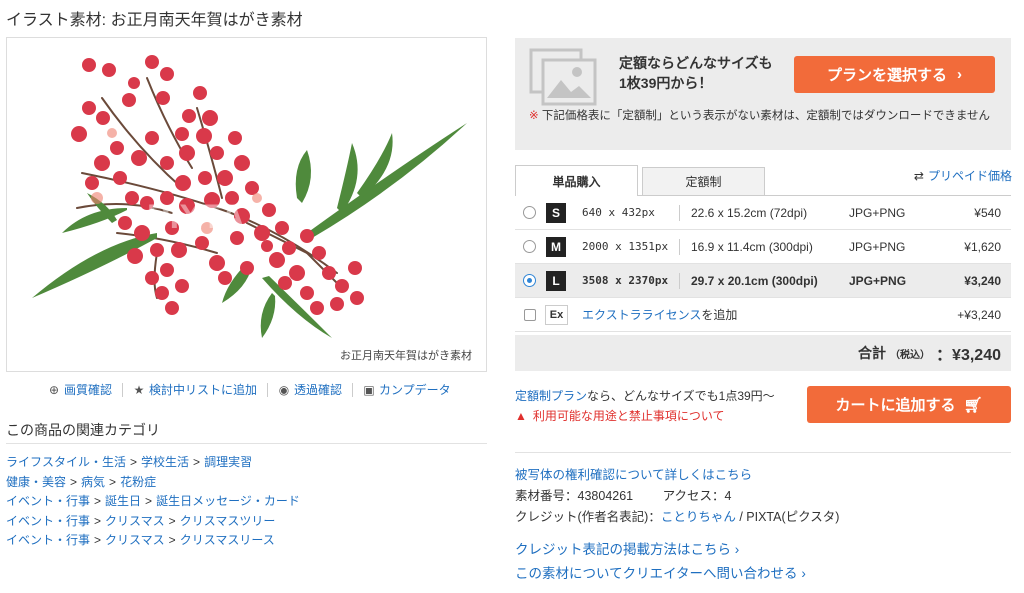 Image resolution: width=1024 pixels, height=593 pixels. What do you see at coordinates (963, 175) in the screenshot?
I see `prepaid-price-link: ⇄ プリペイド価格` at bounding box center [963, 175].